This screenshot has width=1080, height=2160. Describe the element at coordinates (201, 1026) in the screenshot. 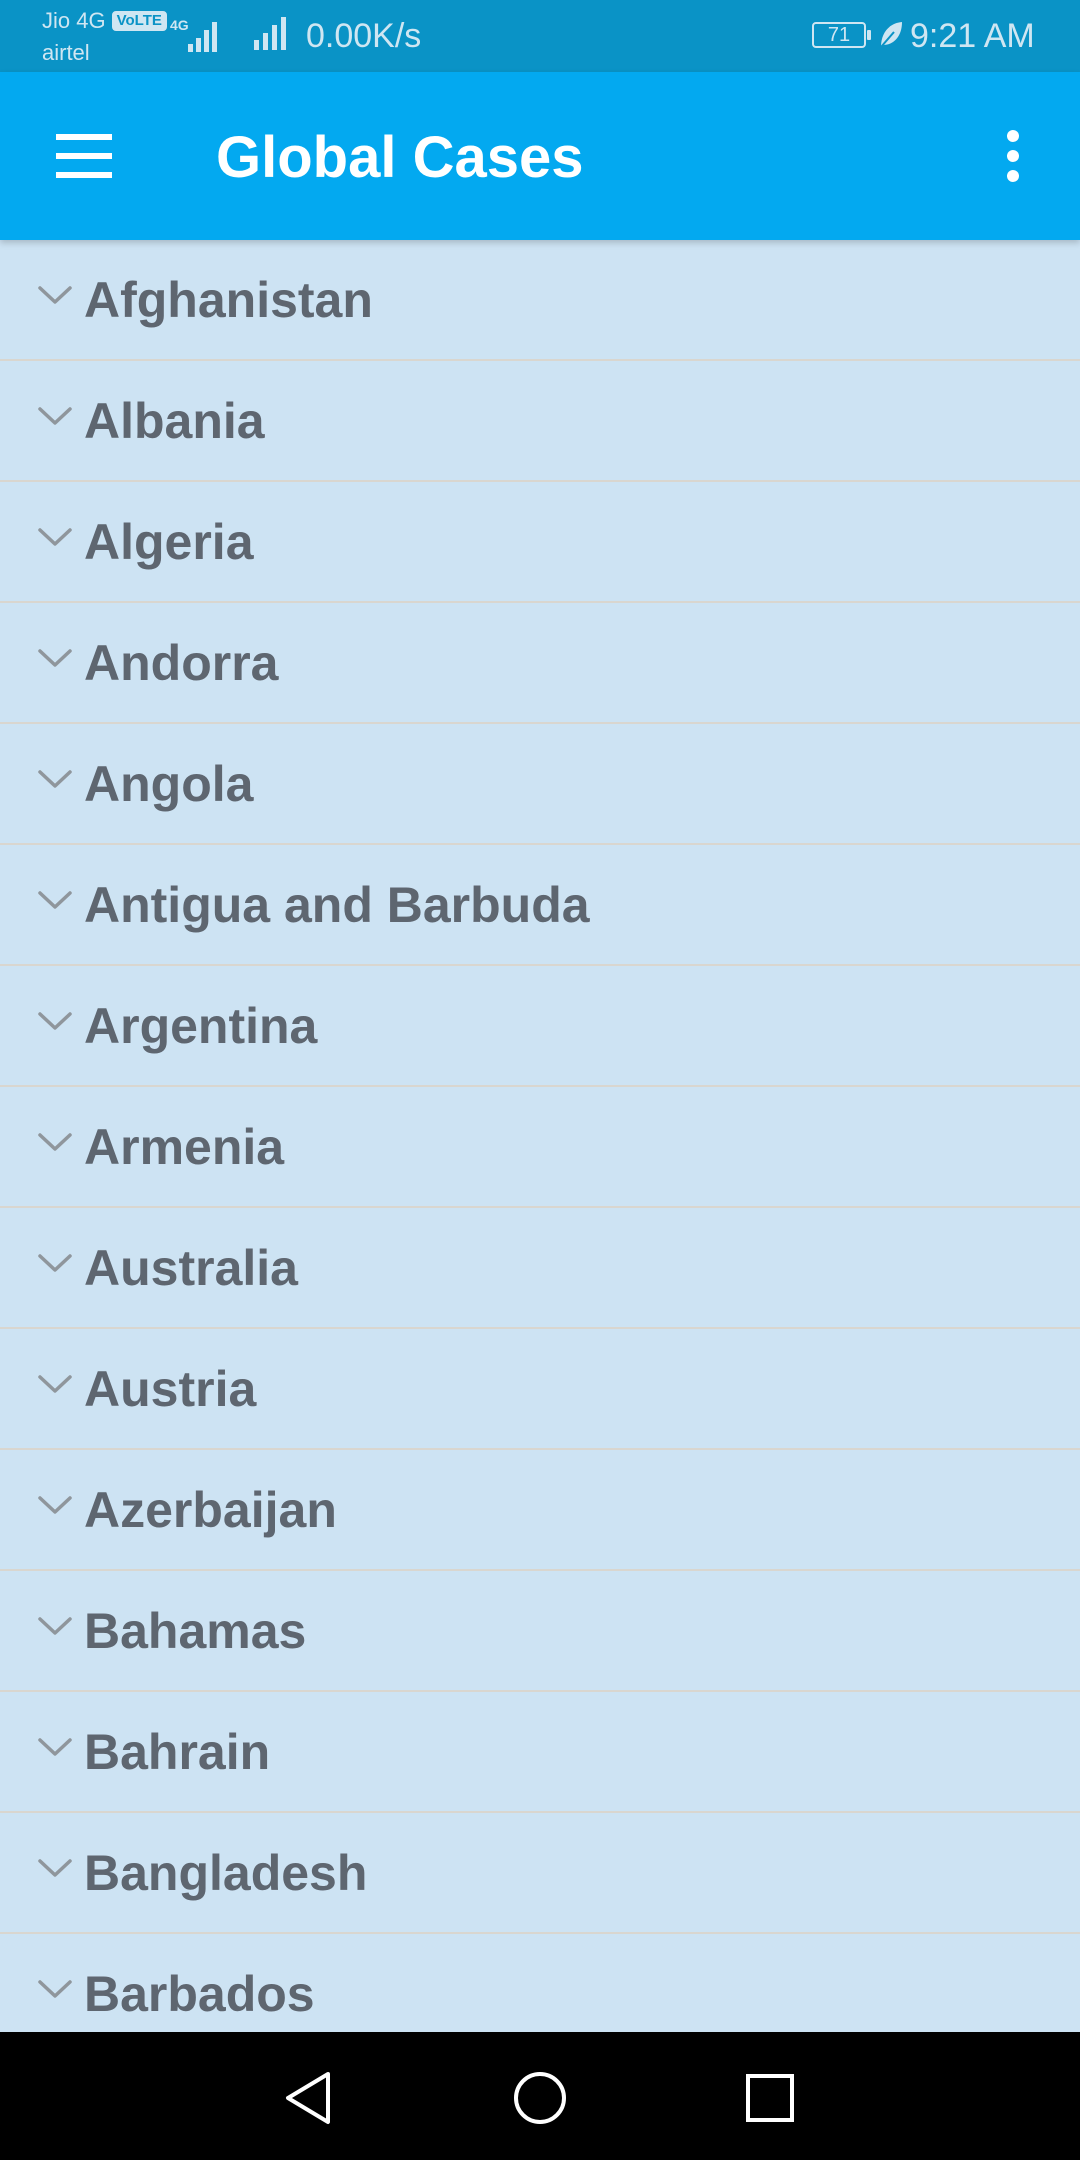

I see `country-name: Argentina` at that location.